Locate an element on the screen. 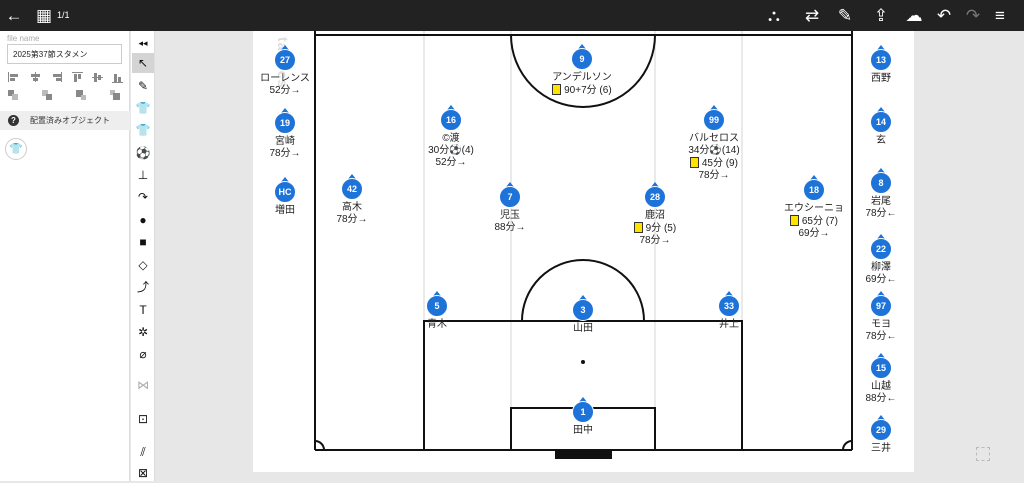 Image resolution: width=1024 pixels, height=483 pixels. player-name: 柳澤 is located at coordinates (881, 267).